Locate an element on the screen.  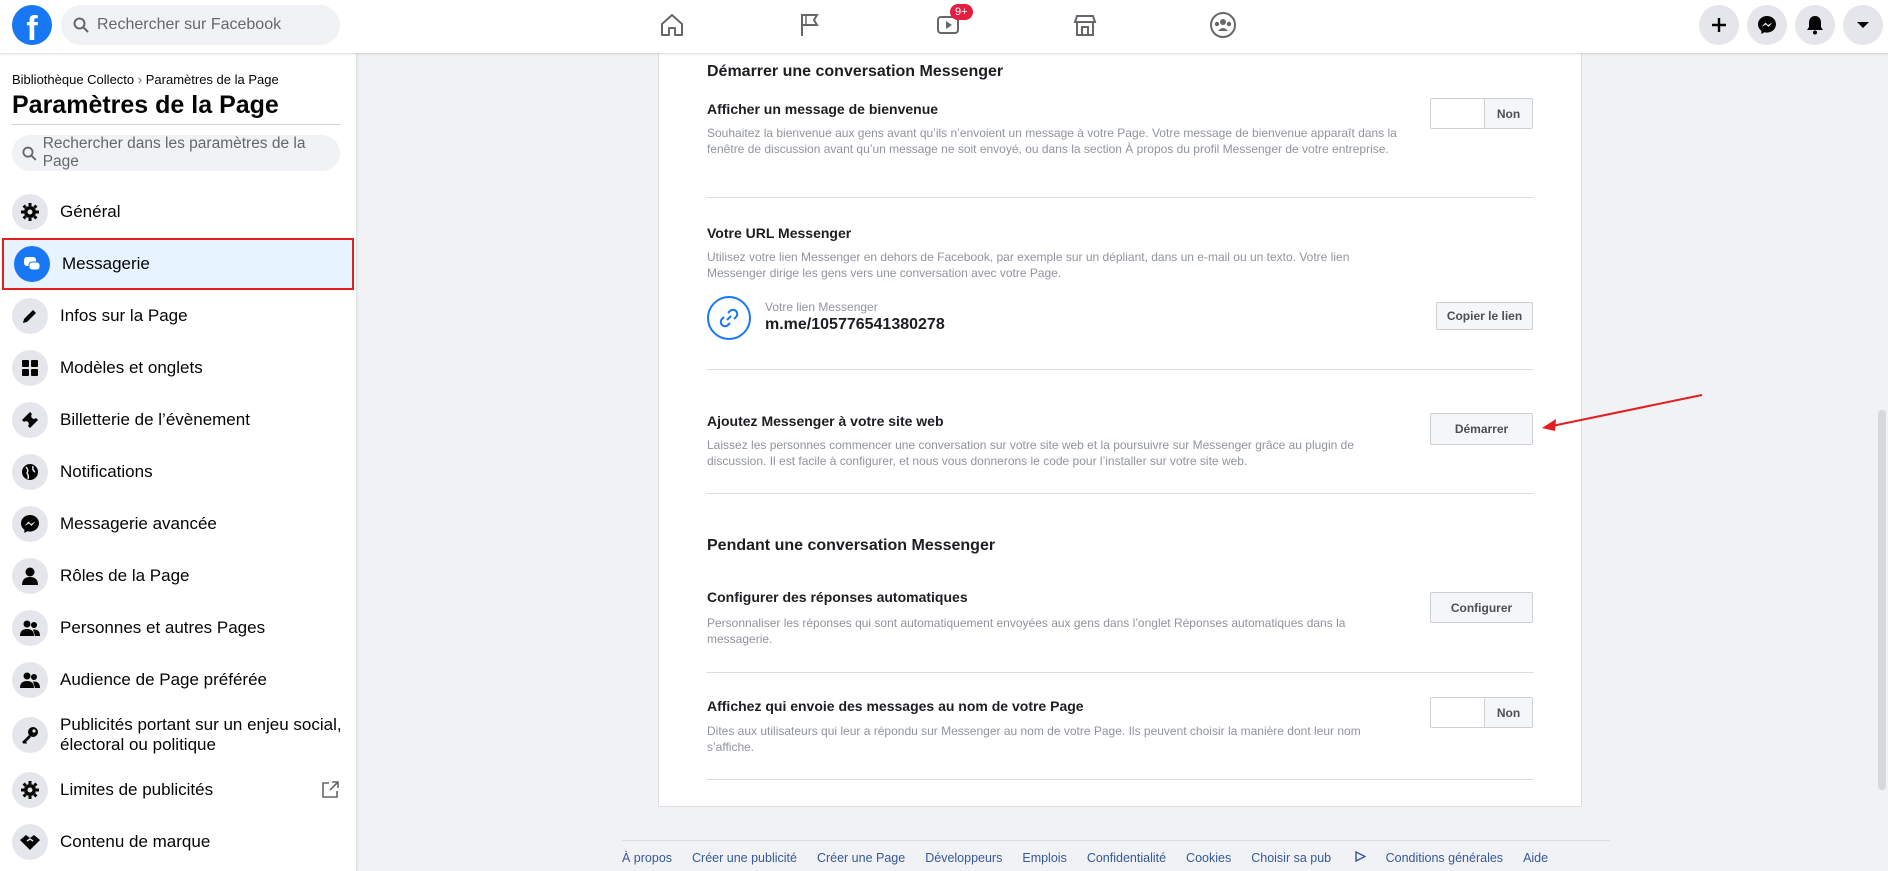
sidebar-item-general: Général is located at coordinates (178, 212).